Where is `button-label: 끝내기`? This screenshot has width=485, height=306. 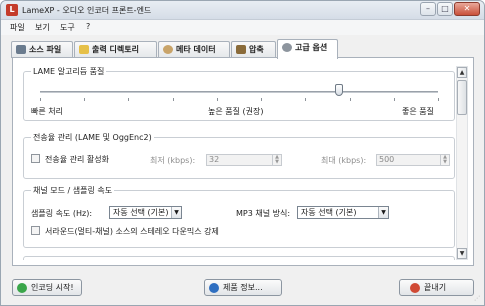
button-label: 끝내기 is located at coordinates (435, 287).